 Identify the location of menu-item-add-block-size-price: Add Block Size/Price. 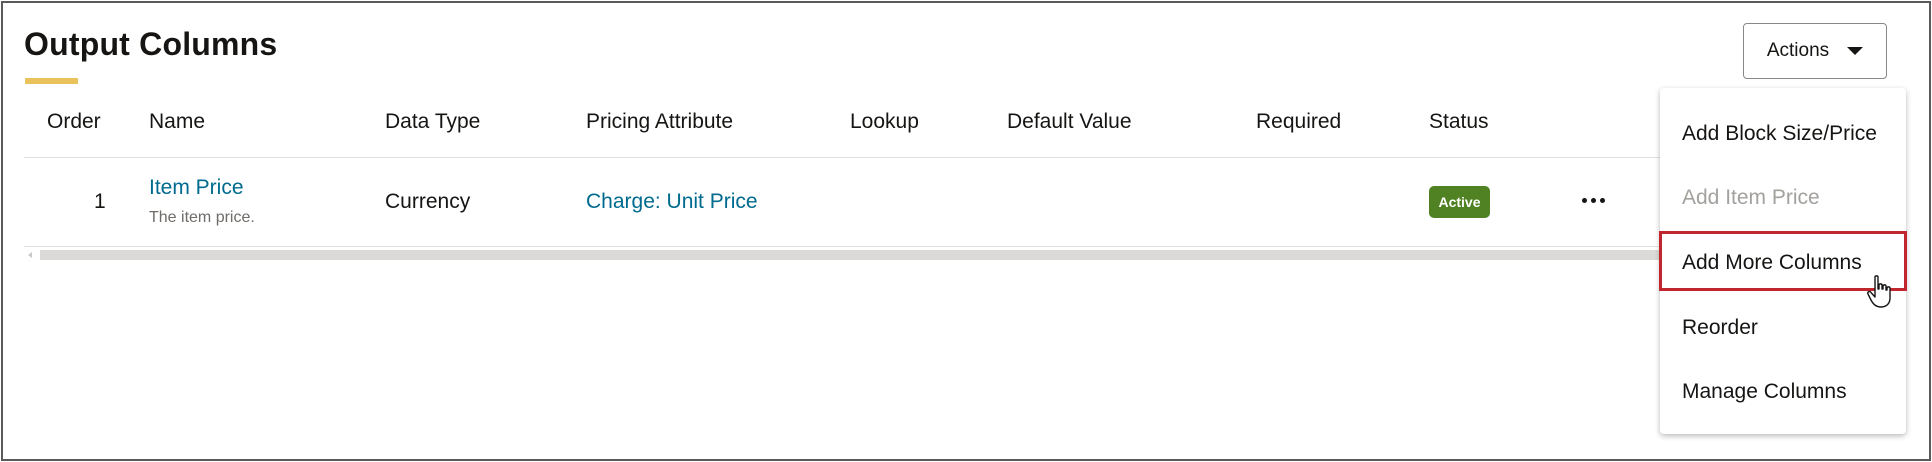
(1779, 134).